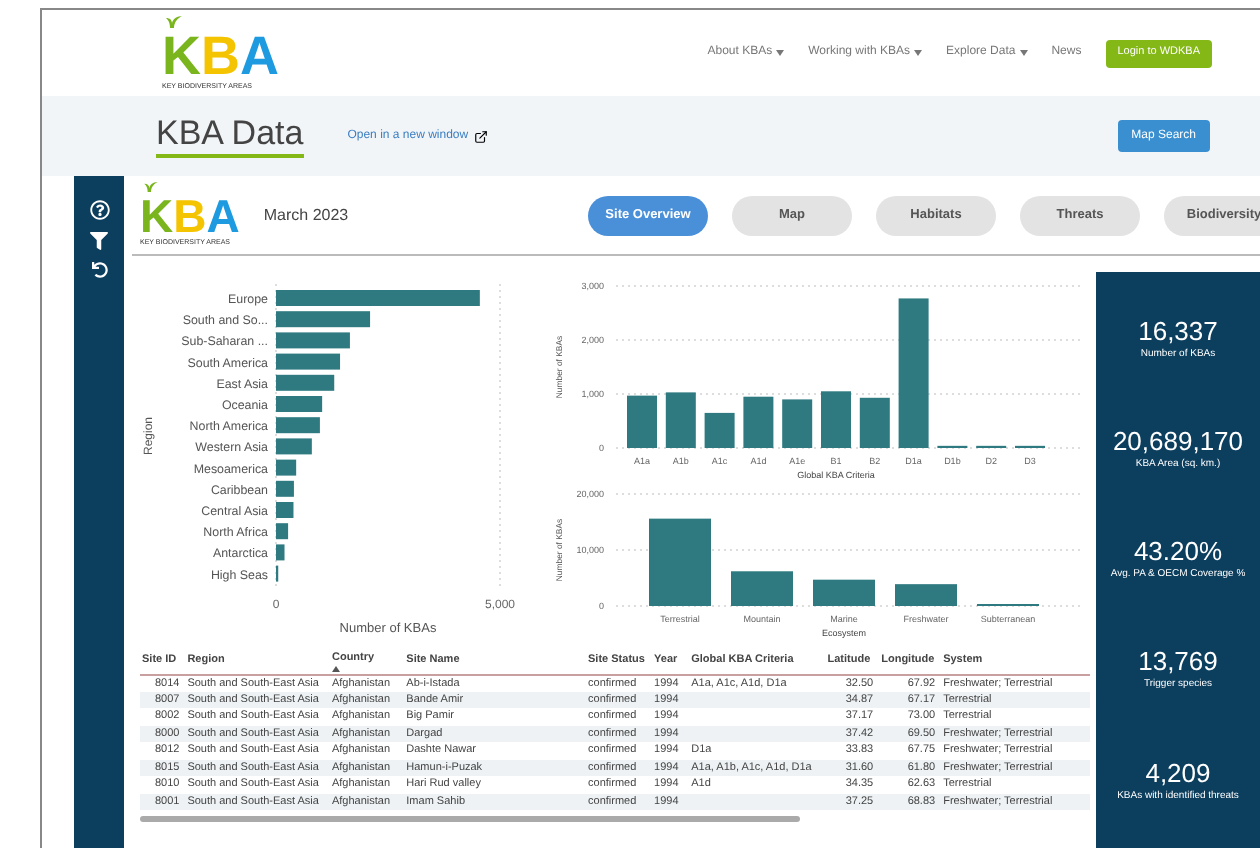 The width and height of the screenshot is (1260, 848). Describe the element at coordinates (335, 668) in the screenshot. I see `sort-arrow-icon` at that location.